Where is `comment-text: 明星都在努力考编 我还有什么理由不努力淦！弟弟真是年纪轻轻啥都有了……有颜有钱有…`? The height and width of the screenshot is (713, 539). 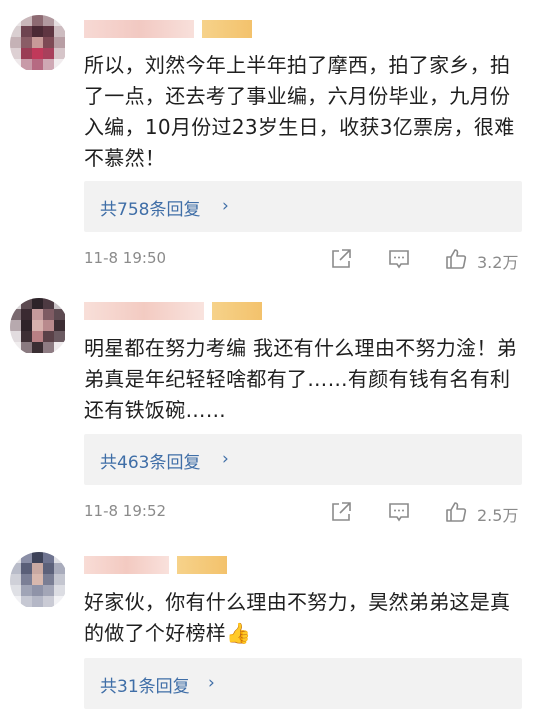 comment-text: 明星都在努力考编 我还有什么理由不努力淦！弟弟真是年纪轻轻啥都有了……有颜有钱有… is located at coordinates (300, 379).